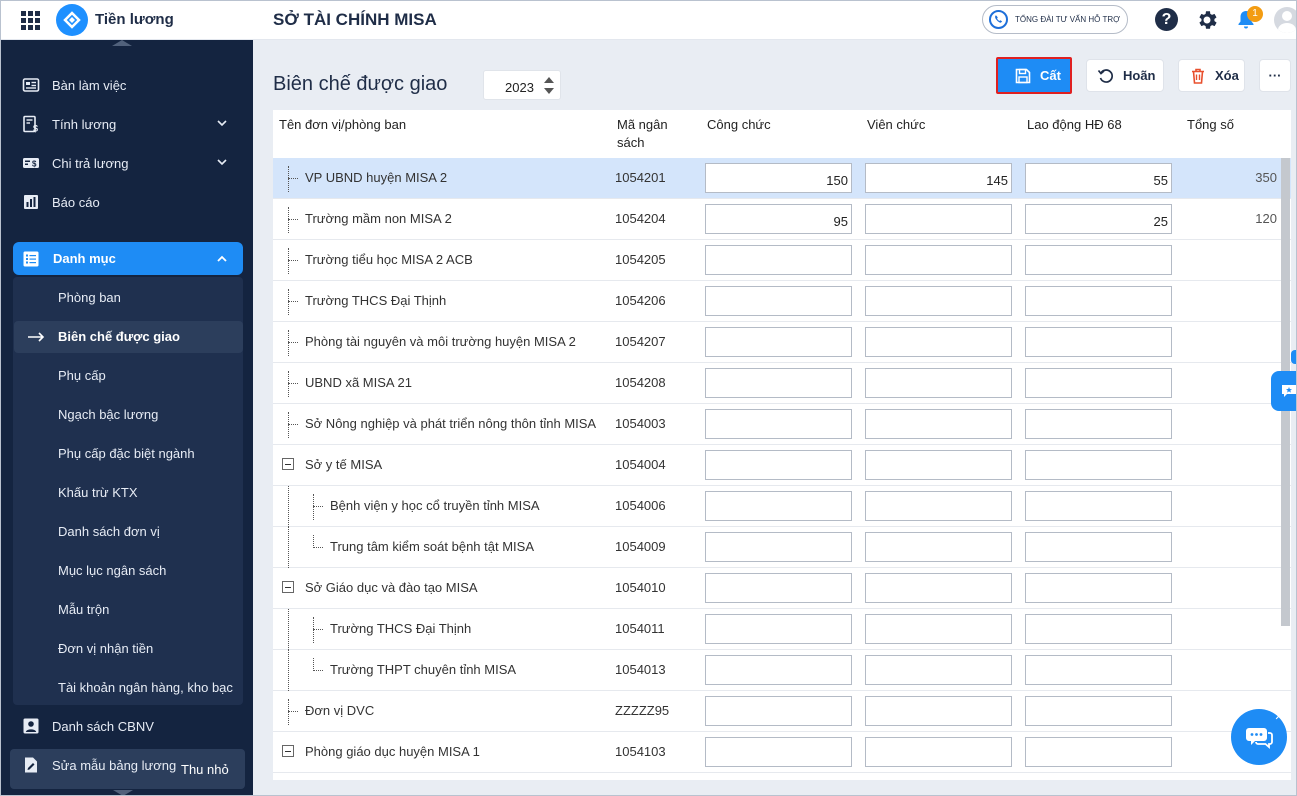 The width and height of the screenshot is (1297, 796). What do you see at coordinates (126, 85) in the screenshot?
I see `sidebar-item-ban-lam-viec: Bàn làm việc` at bounding box center [126, 85].